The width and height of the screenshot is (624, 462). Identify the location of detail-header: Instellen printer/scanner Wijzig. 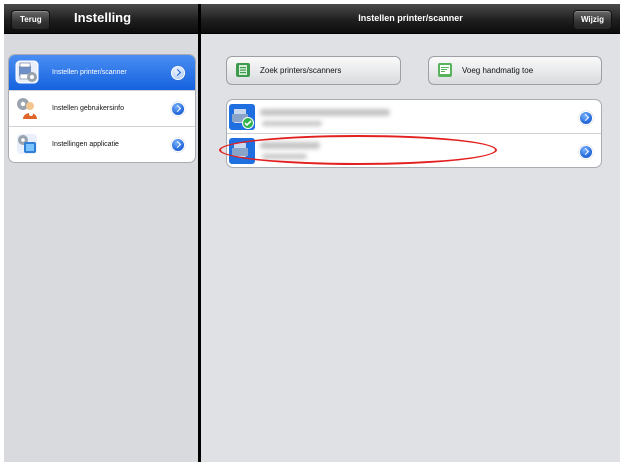
(410, 19).